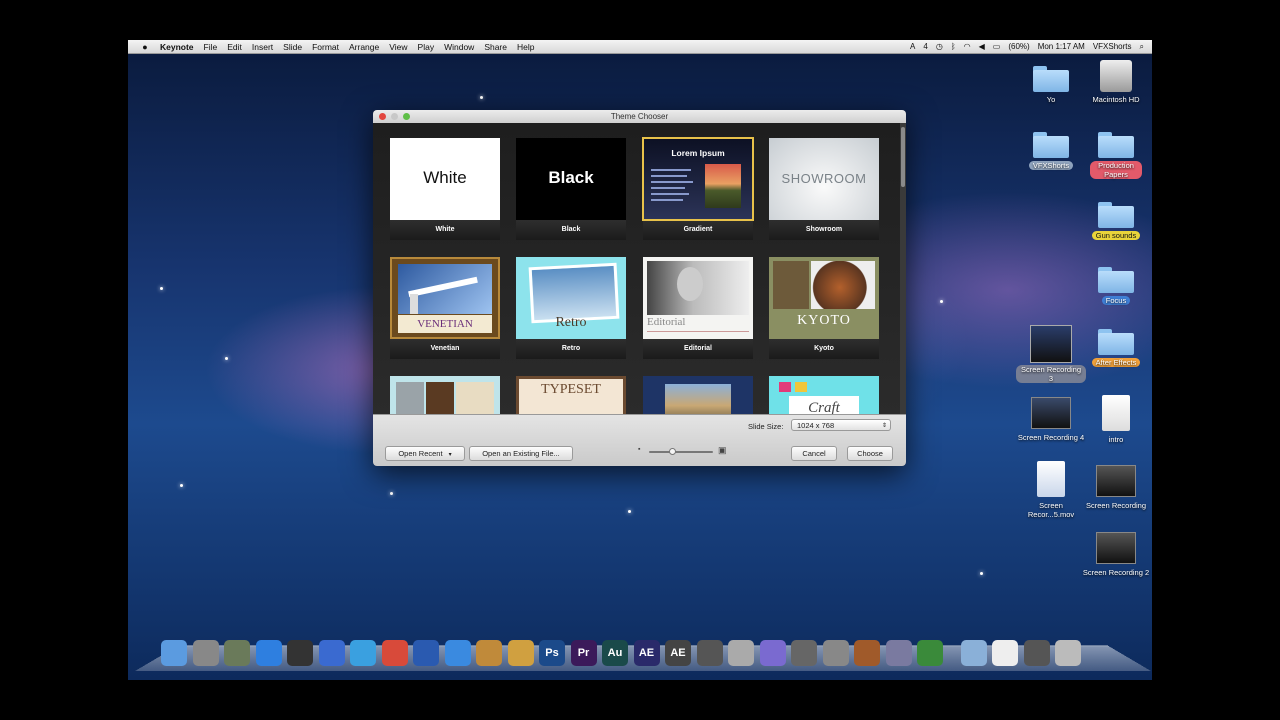 The image size is (1280, 720). Describe the element at coordinates (930, 653) in the screenshot. I see `numbers-icon` at that location.